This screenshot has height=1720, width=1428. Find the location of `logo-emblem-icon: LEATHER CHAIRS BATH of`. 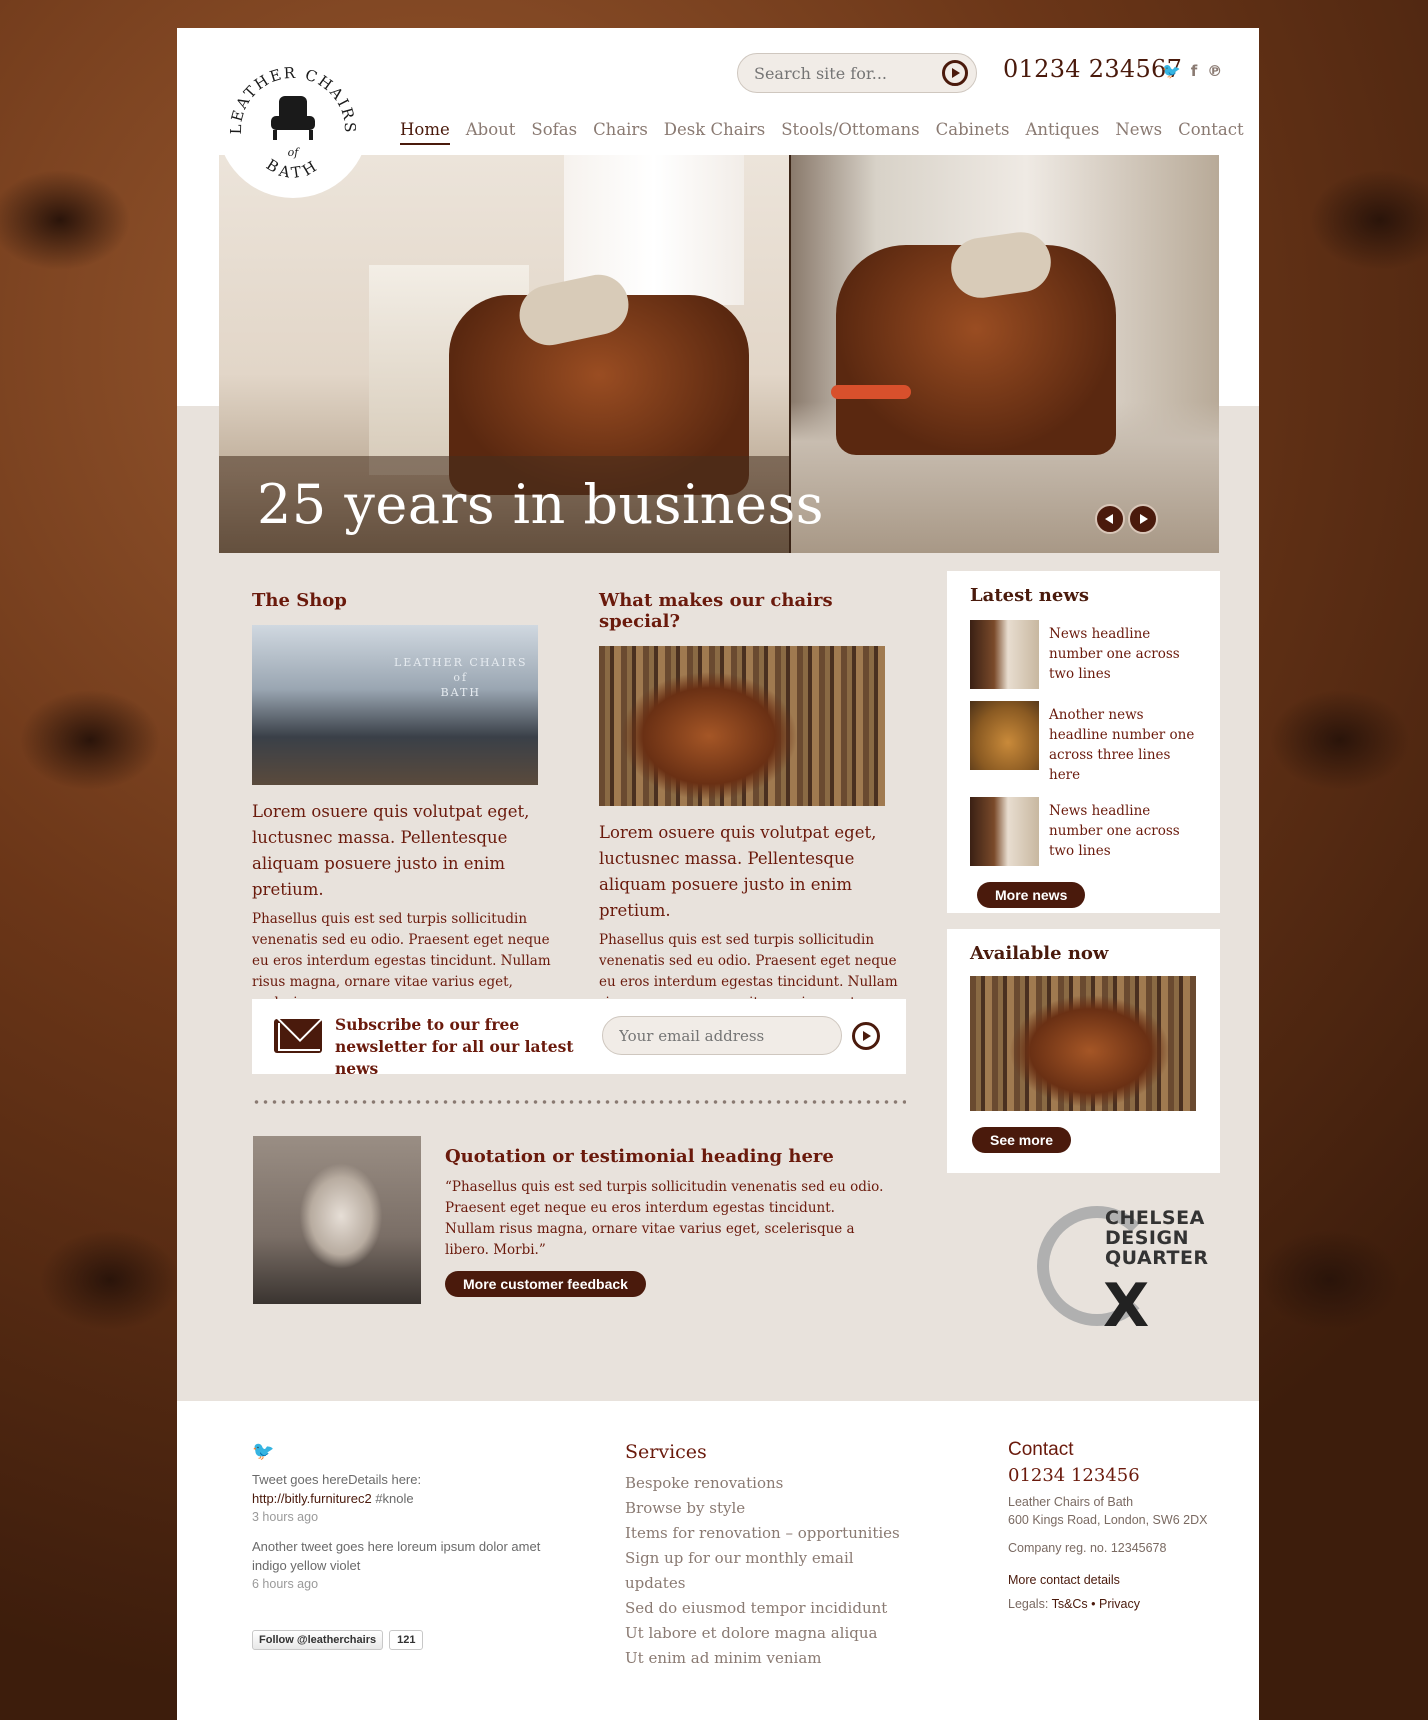

logo-emblem-icon: LEATHER CHAIRS BATH of is located at coordinates (292, 123).